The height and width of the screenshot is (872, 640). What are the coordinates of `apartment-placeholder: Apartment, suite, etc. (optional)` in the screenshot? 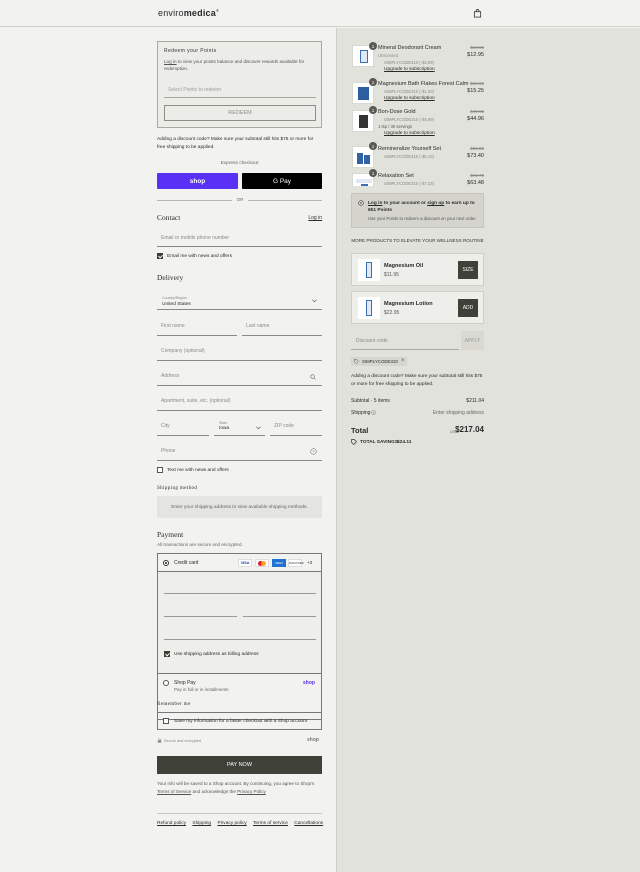 It's located at (196, 401).